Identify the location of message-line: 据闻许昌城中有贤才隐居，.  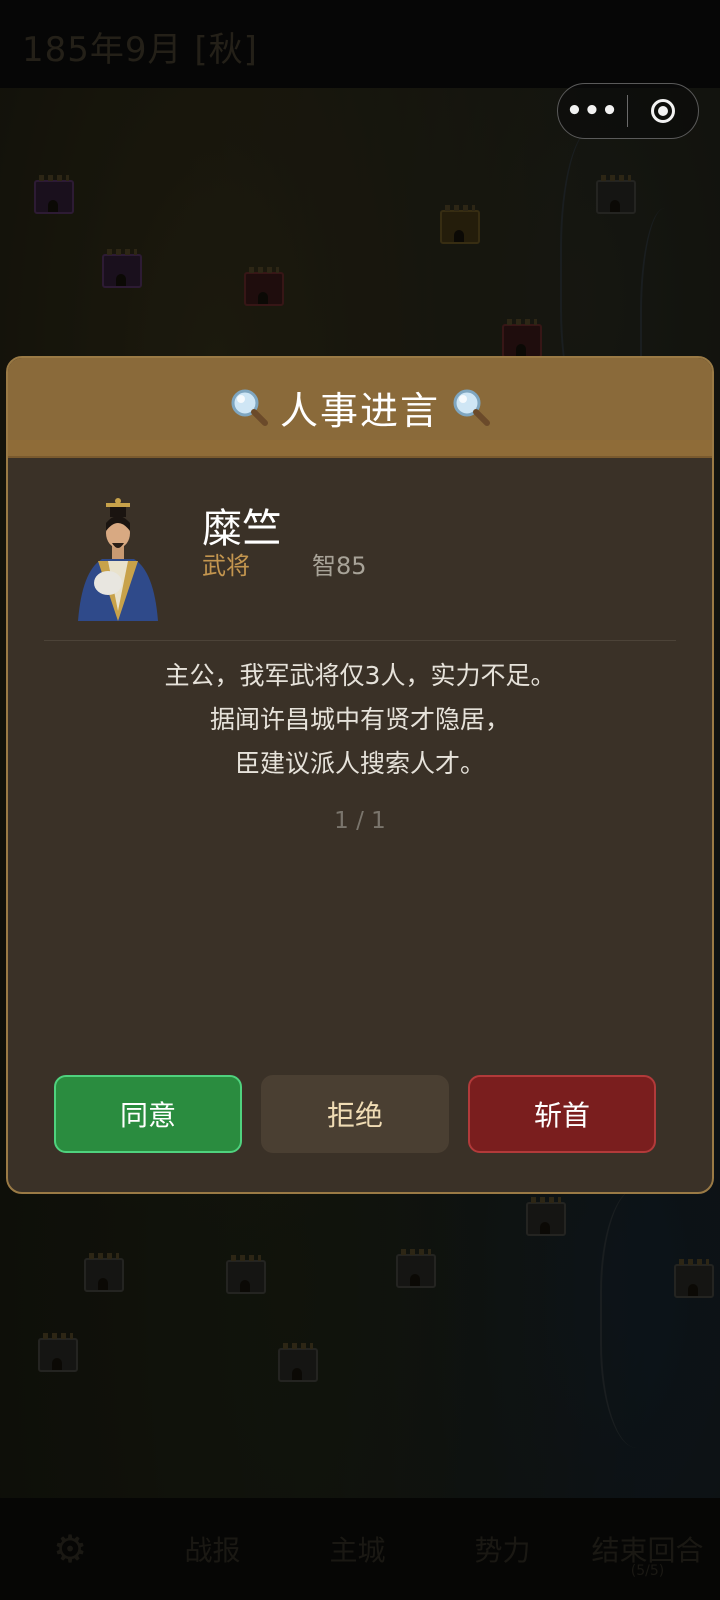
(359, 719).